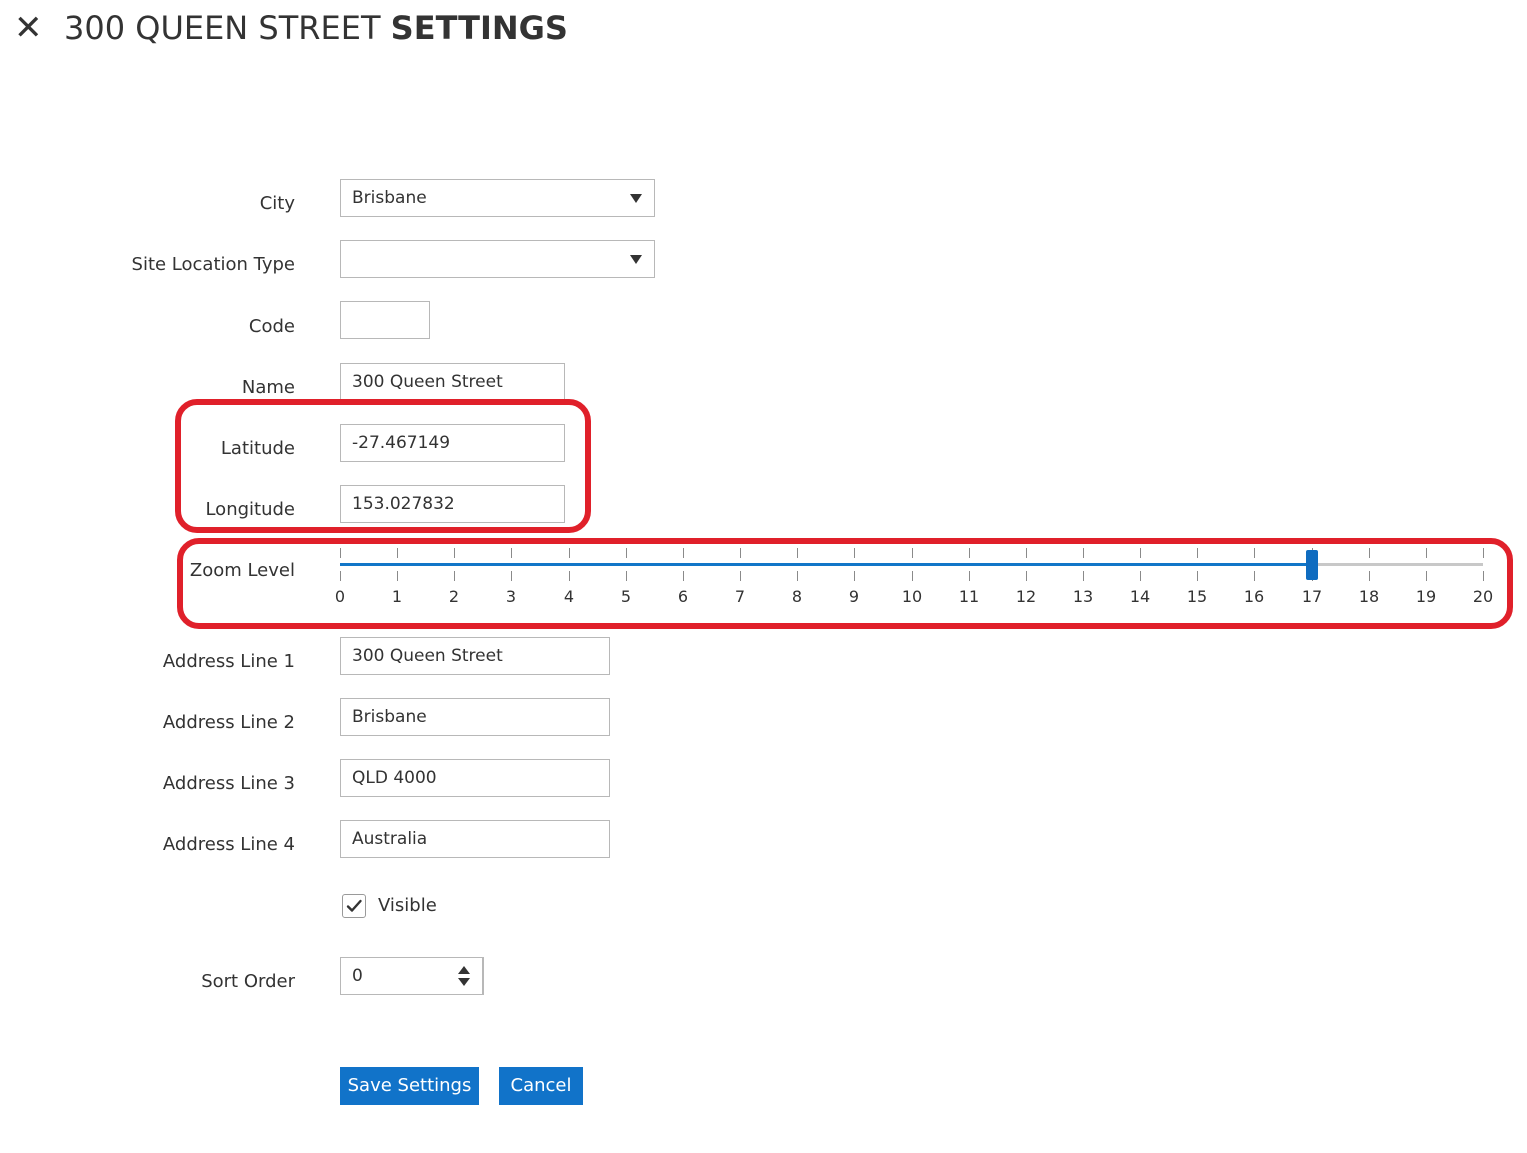 The height and width of the screenshot is (1153, 1527). I want to click on stepper-down-icon, so click(464, 982).